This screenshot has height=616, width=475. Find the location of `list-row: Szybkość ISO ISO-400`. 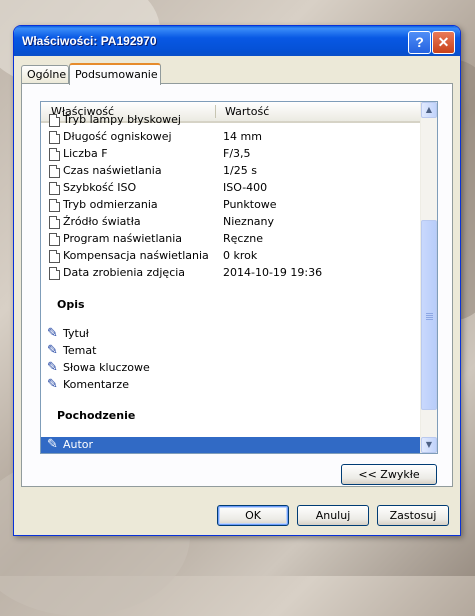

list-row: Szybkość ISO ISO-400 is located at coordinates (230, 188).